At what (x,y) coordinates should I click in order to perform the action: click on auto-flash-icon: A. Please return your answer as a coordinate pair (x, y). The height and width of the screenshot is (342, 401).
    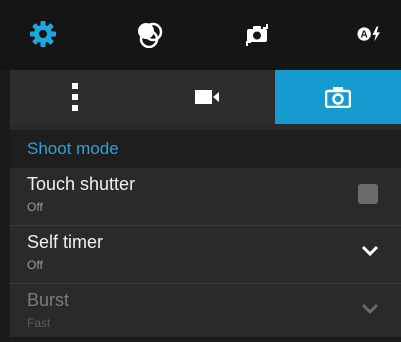
    Looking at the image, I should click on (370, 34).